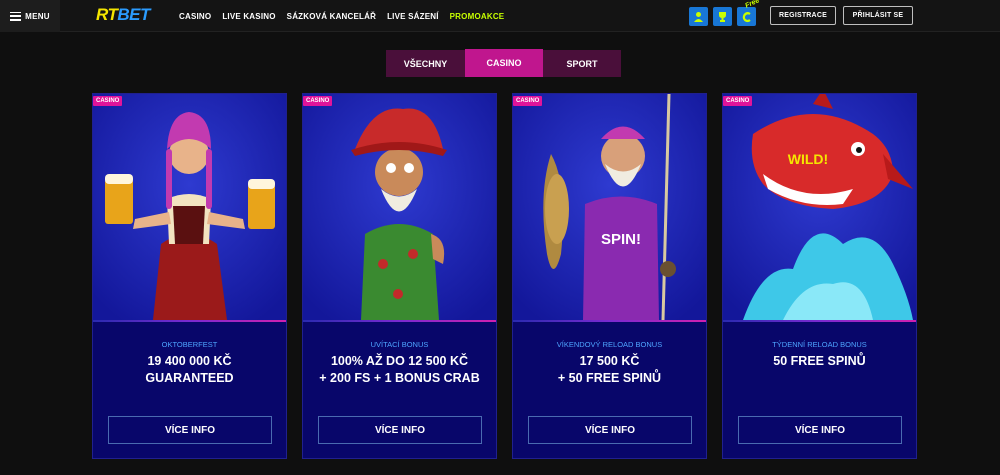  I want to click on menu-label: MENU, so click(37, 16).